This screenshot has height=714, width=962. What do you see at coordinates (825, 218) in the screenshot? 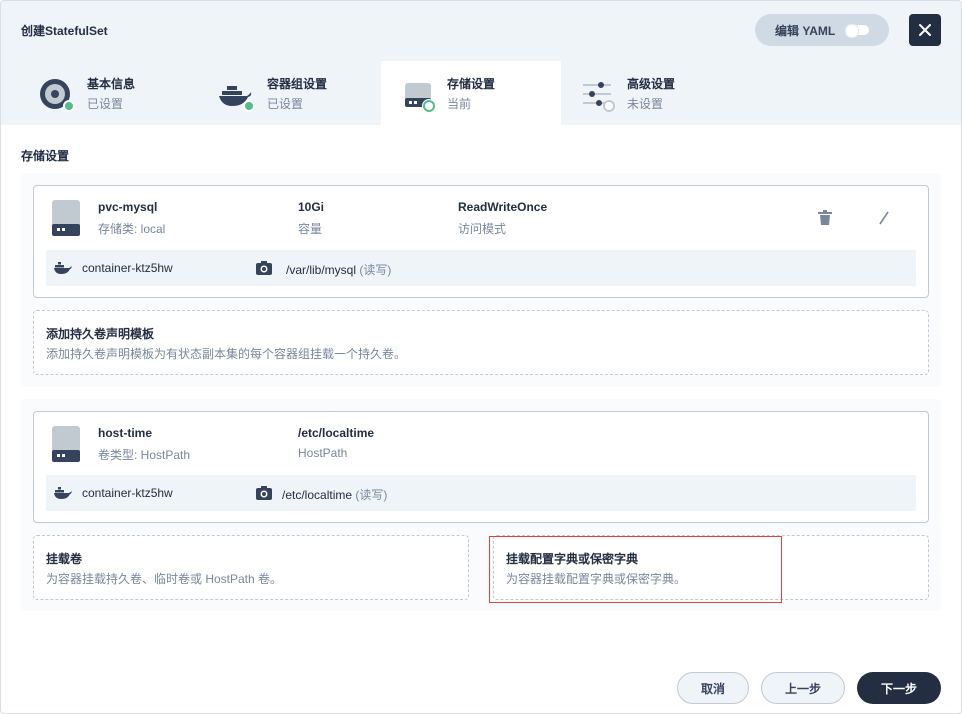
I see `trash-icon` at bounding box center [825, 218].